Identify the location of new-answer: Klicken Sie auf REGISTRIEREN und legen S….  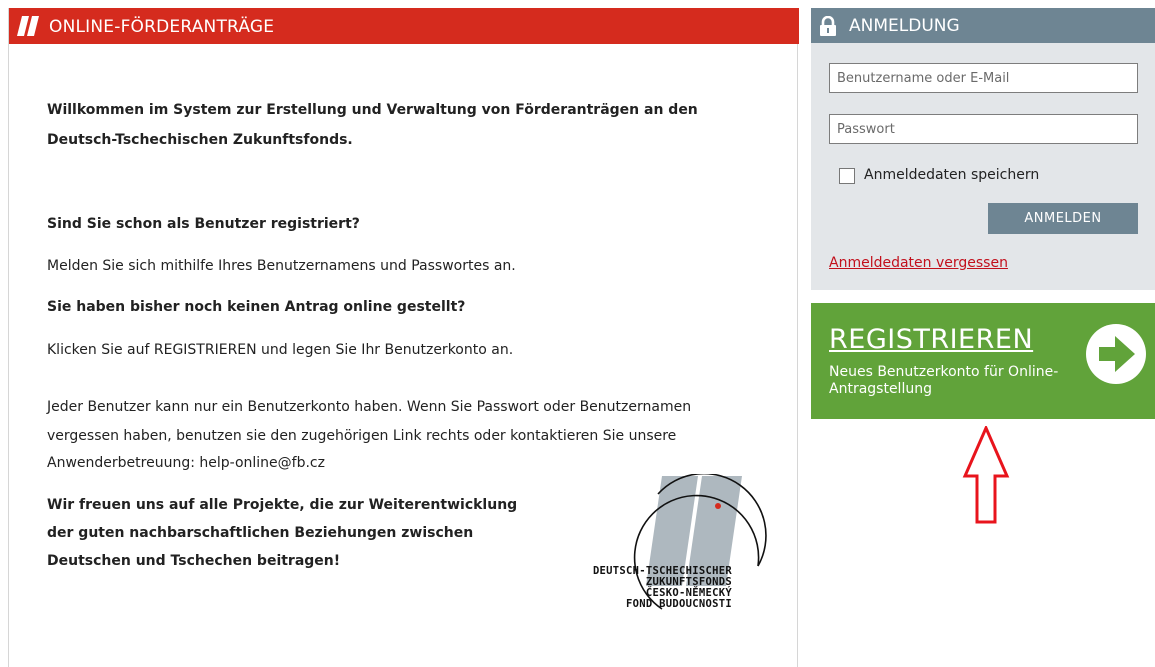
(280, 350).